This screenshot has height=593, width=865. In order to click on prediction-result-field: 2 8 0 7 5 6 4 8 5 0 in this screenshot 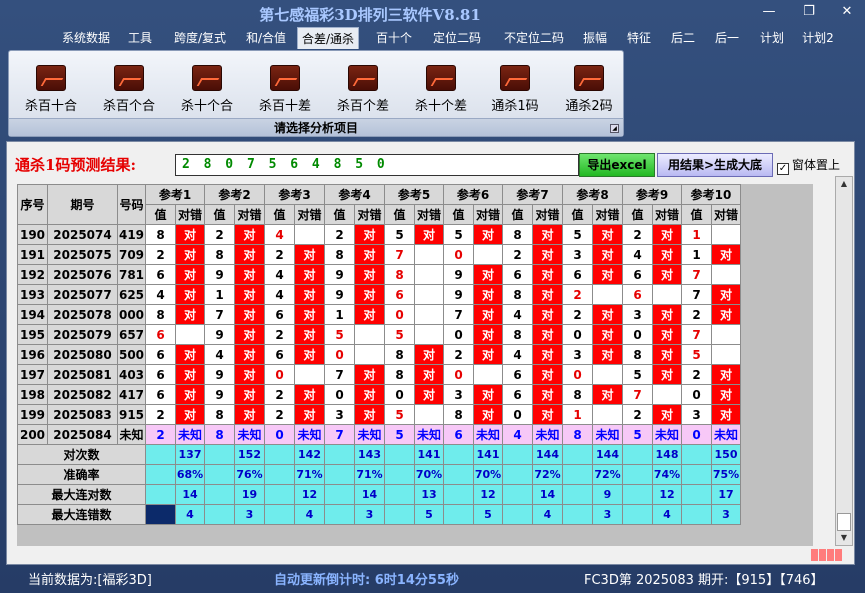, I will do `click(377, 165)`.